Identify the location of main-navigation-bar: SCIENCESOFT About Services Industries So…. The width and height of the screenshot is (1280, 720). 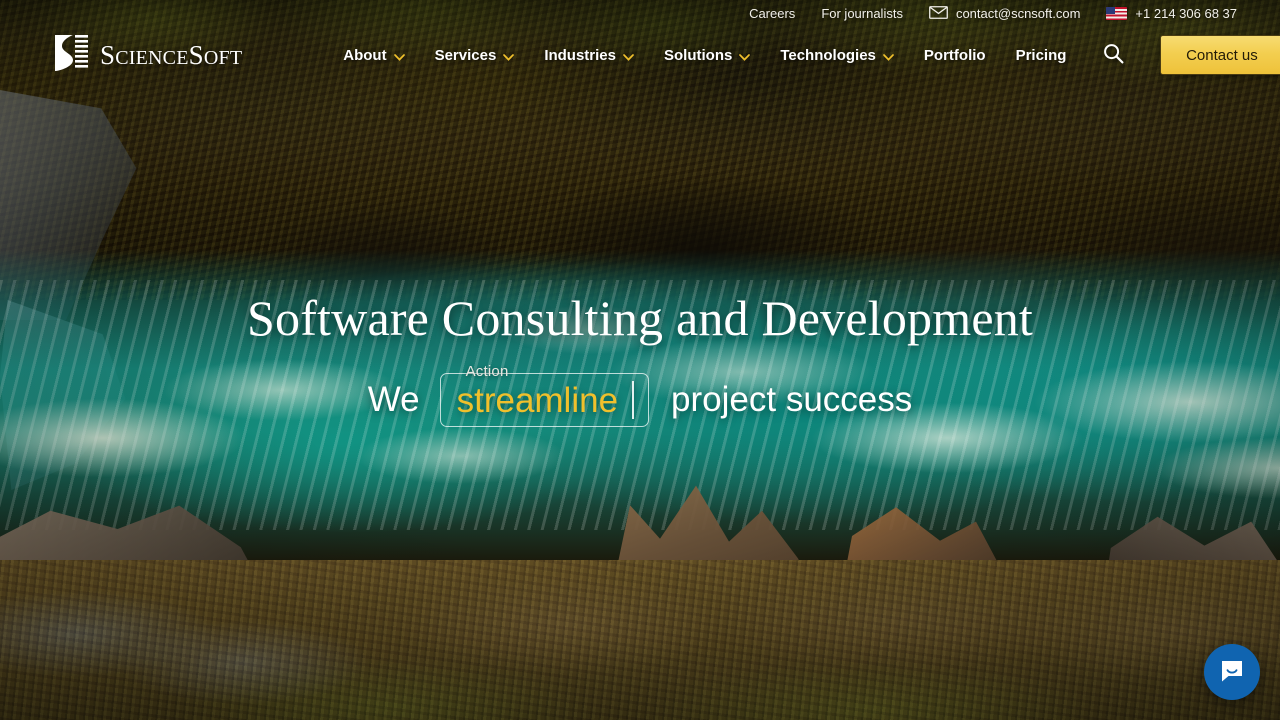
(640, 55).